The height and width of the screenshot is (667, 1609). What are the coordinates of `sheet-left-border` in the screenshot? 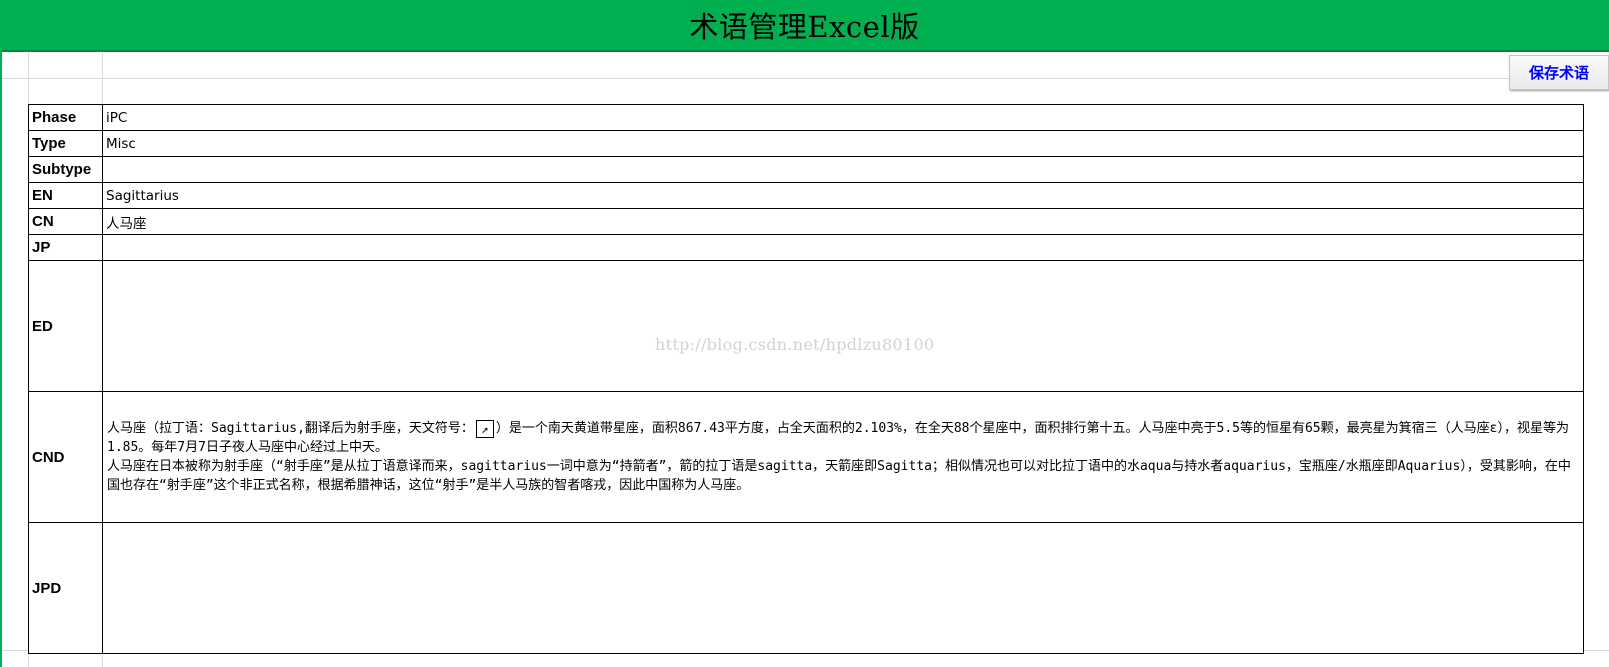 It's located at (1, 333).